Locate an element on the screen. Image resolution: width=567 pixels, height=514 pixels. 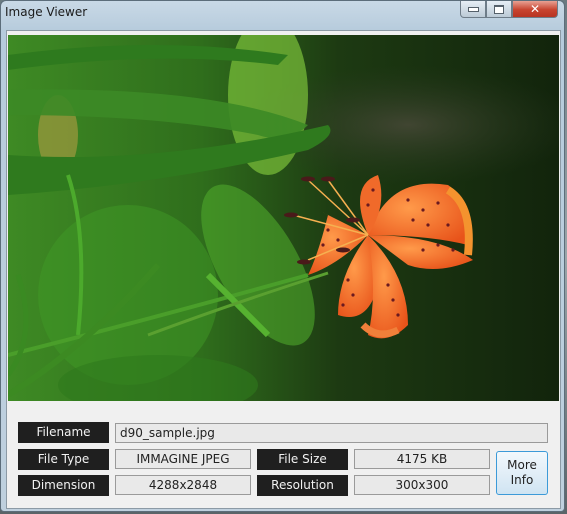
maximize-icon is located at coordinates (499, 9).